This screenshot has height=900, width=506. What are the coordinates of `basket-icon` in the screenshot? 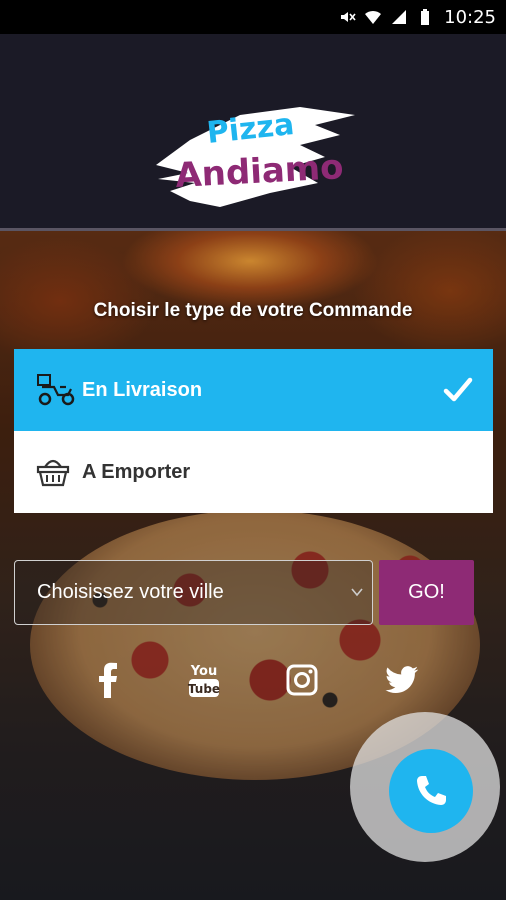 It's located at (56, 472).